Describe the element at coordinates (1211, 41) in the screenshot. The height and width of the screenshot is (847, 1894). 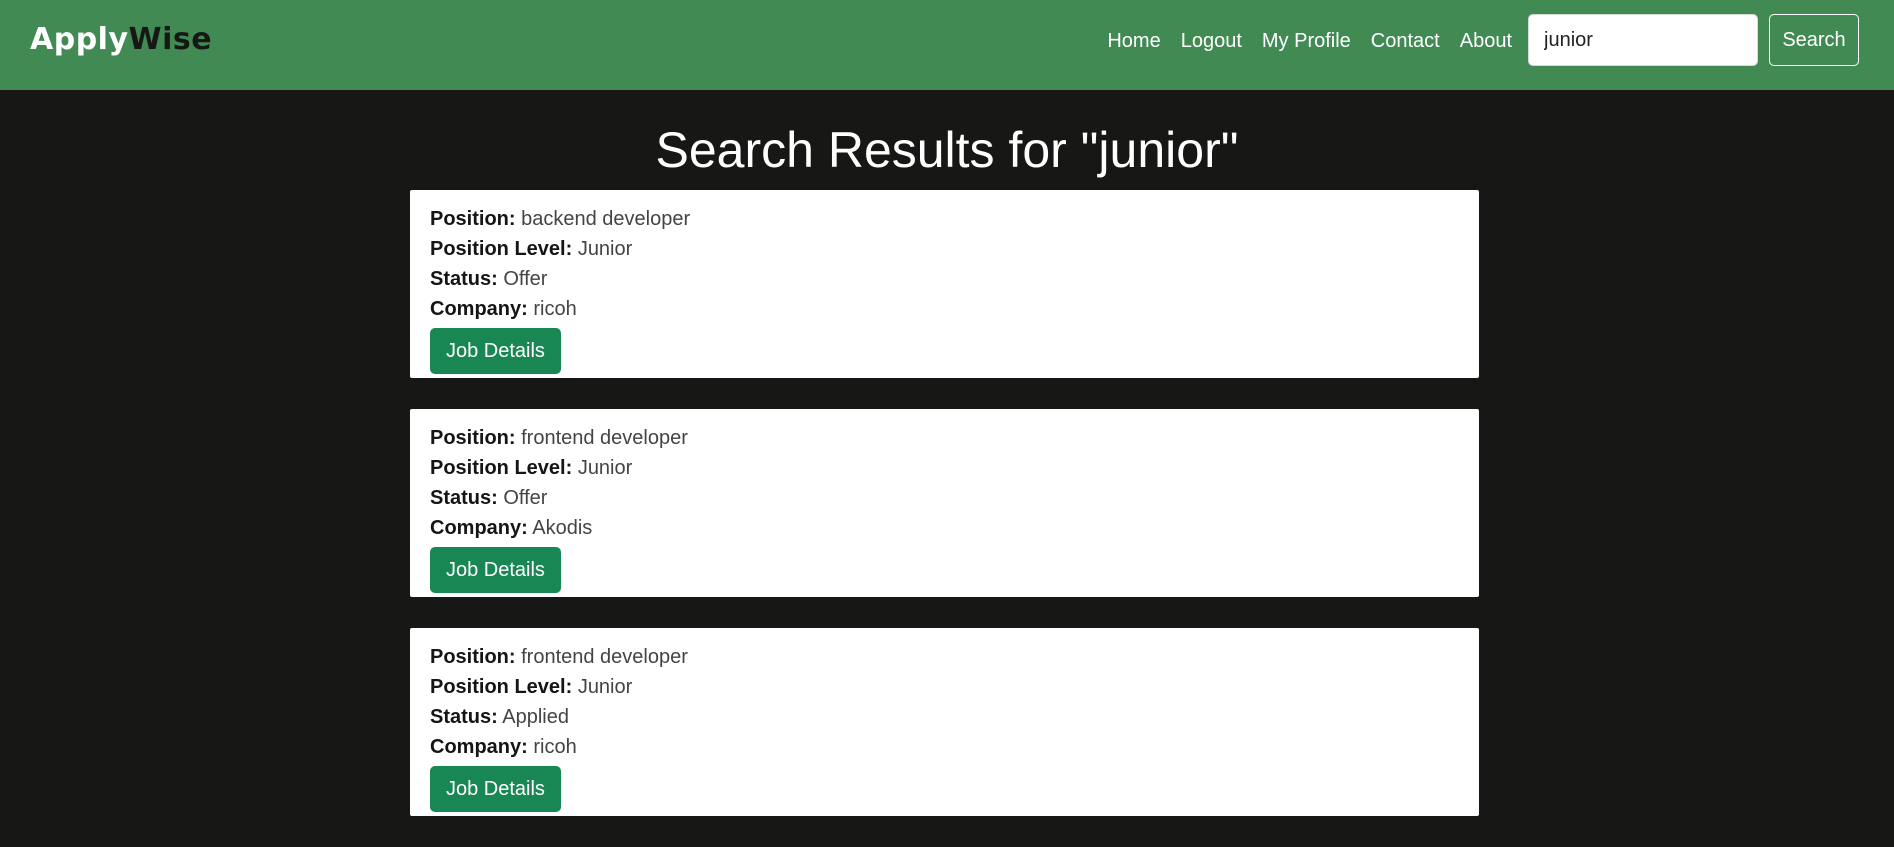
I see `nav-logout: Logout` at that location.